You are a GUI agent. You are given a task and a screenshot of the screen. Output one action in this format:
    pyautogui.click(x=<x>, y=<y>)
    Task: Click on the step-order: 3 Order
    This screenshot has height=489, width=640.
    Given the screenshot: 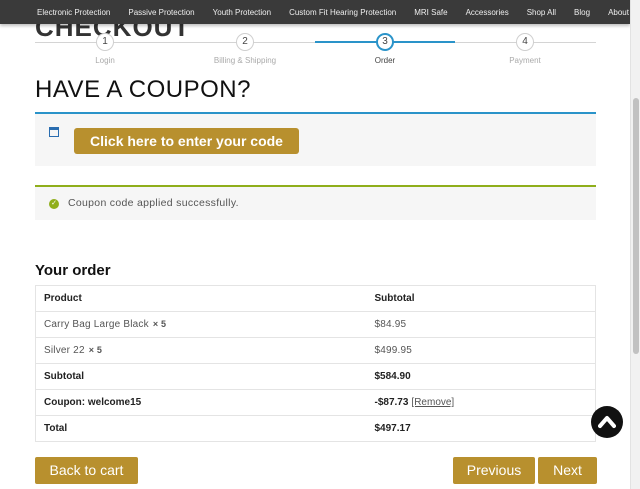 What is the action you would take?
    pyautogui.click(x=385, y=49)
    